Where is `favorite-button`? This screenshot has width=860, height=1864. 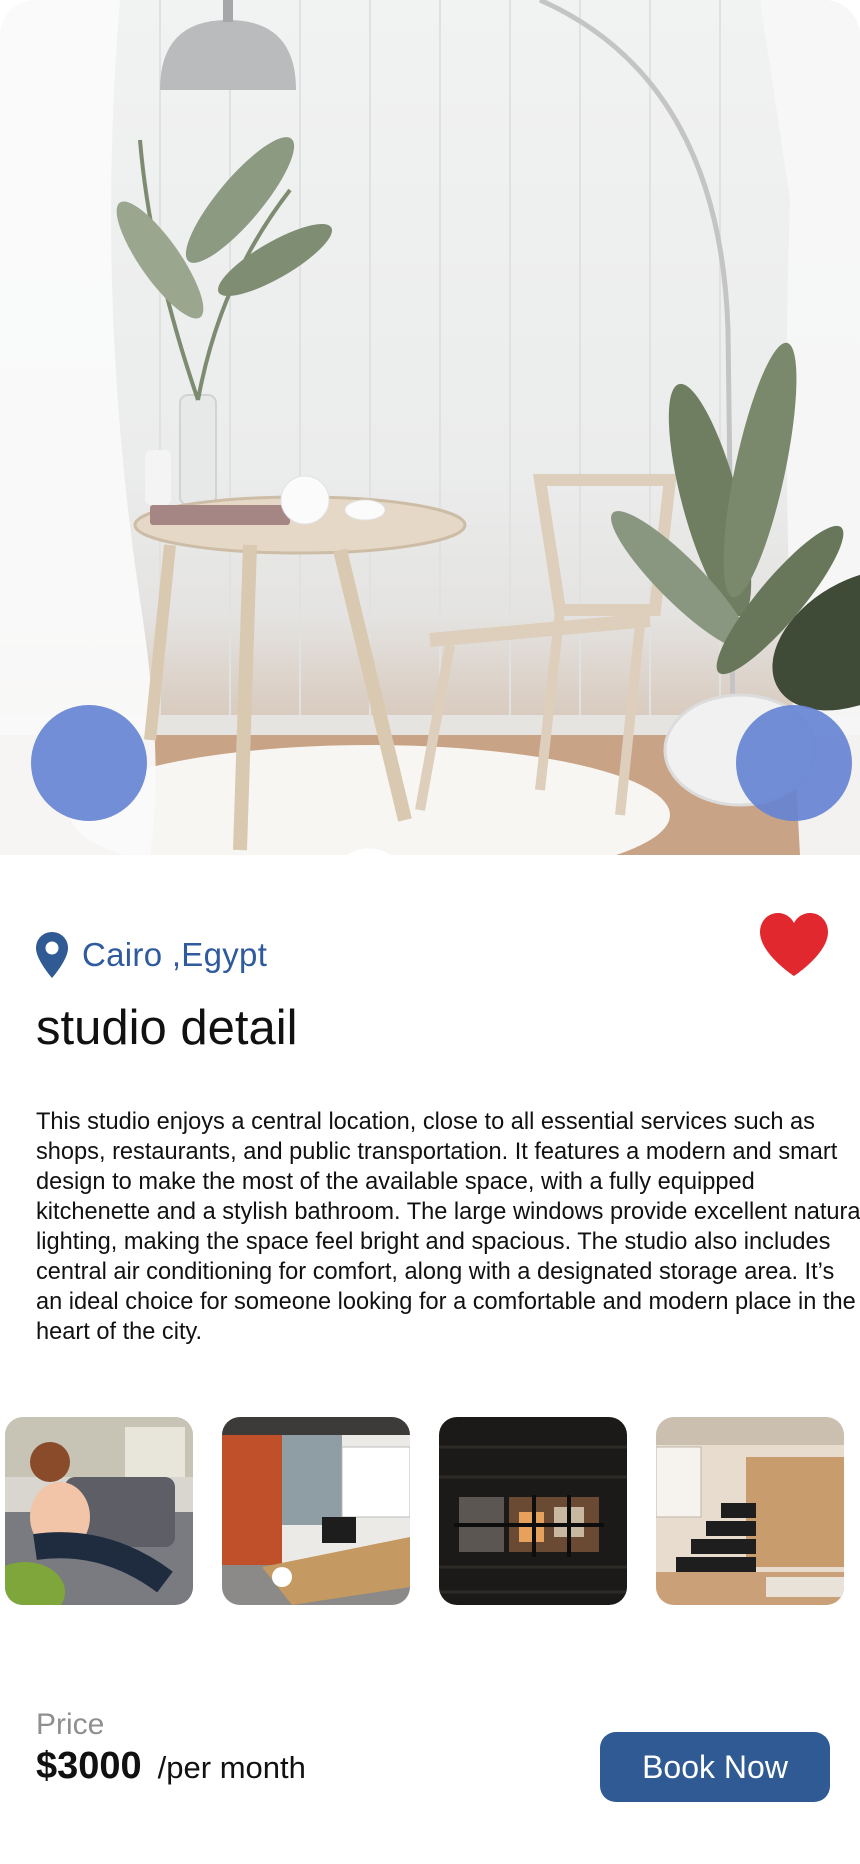
favorite-button is located at coordinates (794, 945).